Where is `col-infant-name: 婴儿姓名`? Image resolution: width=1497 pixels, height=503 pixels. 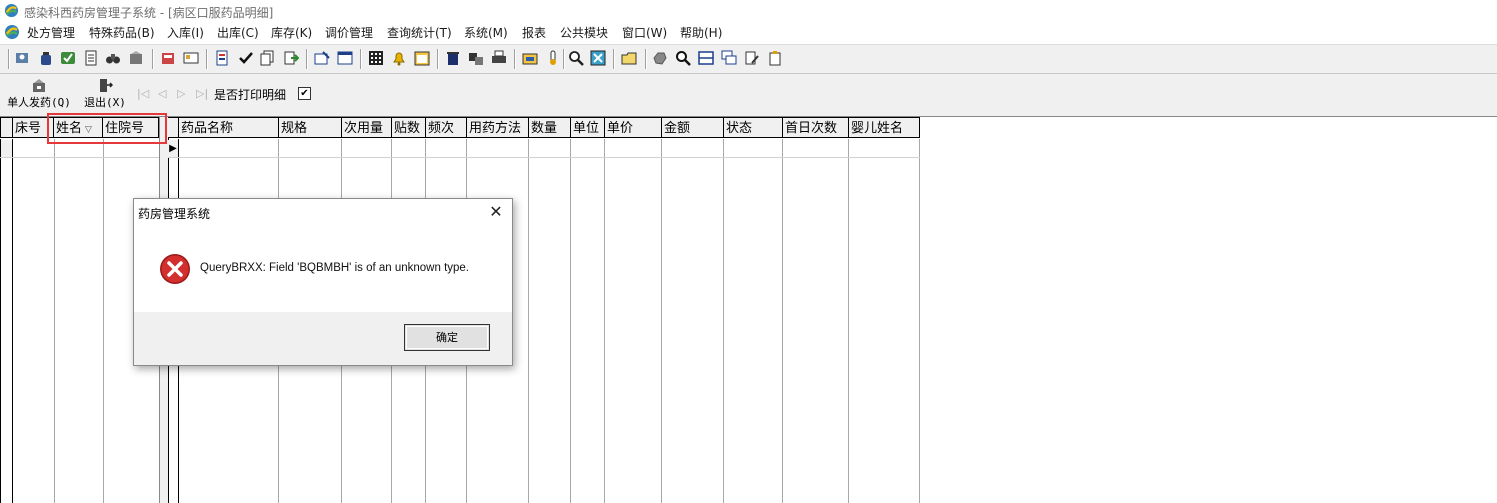
col-infant-name: 婴儿姓名 is located at coordinates (884, 127).